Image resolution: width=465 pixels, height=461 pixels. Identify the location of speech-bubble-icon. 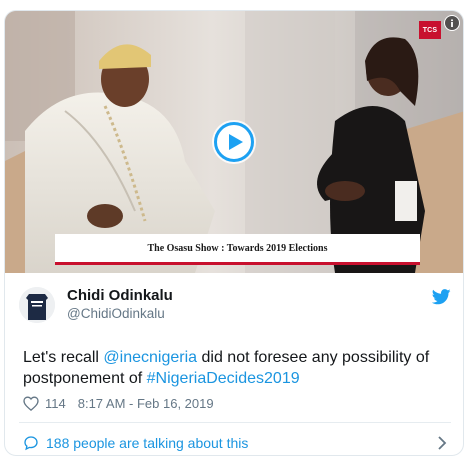
(31, 443).